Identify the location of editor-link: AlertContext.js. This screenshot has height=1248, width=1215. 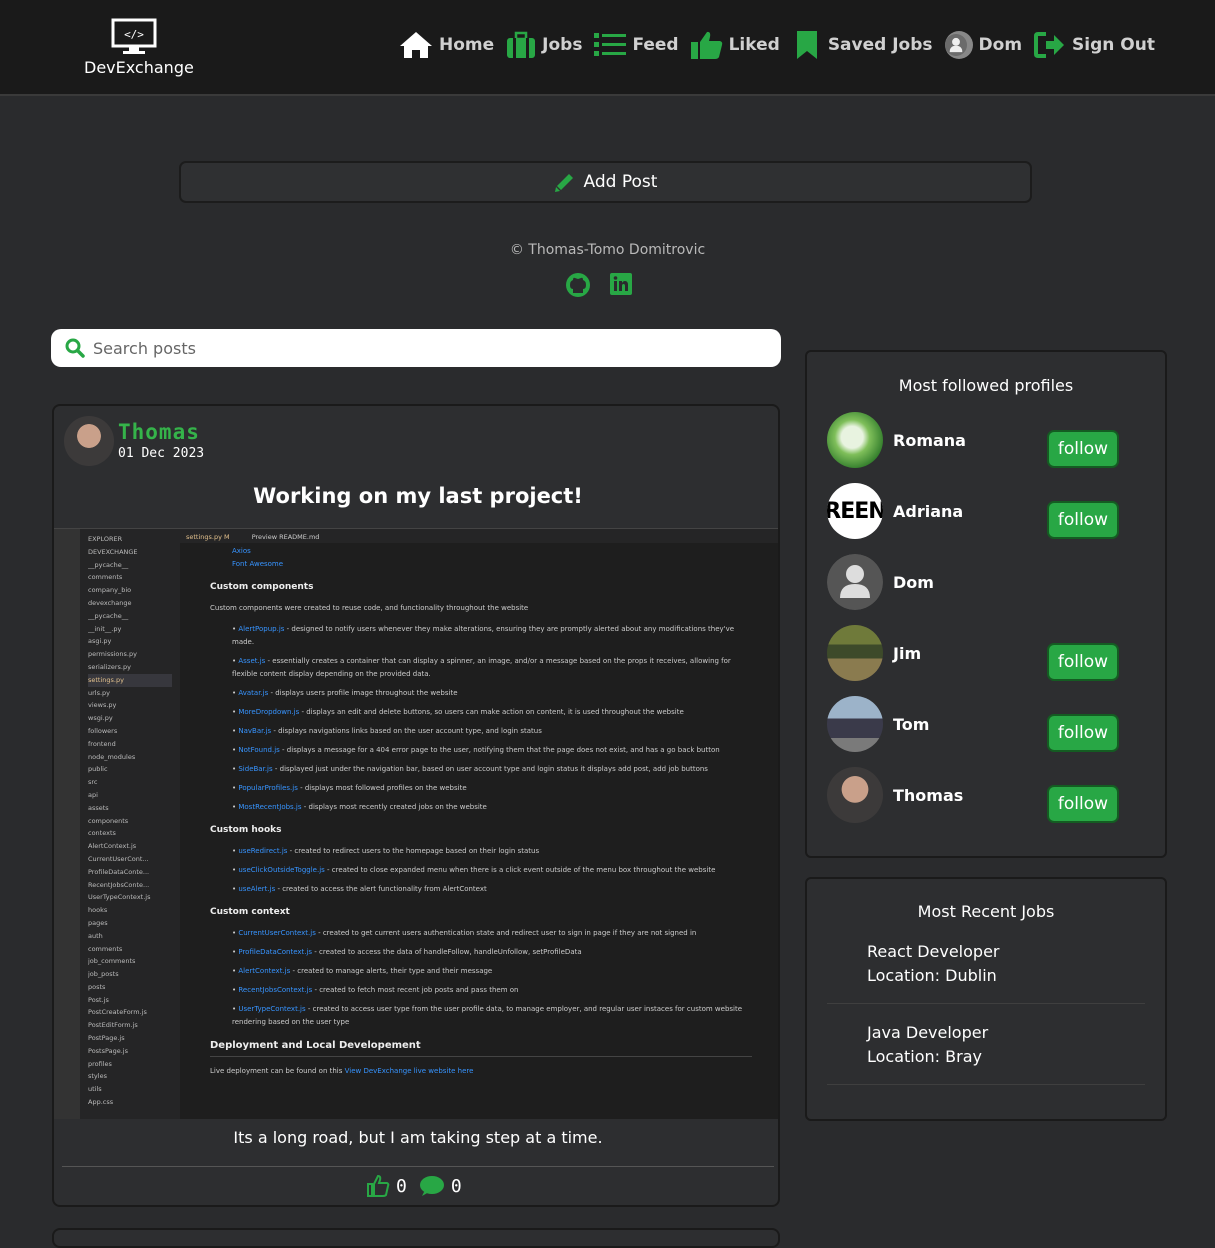
(264, 971).